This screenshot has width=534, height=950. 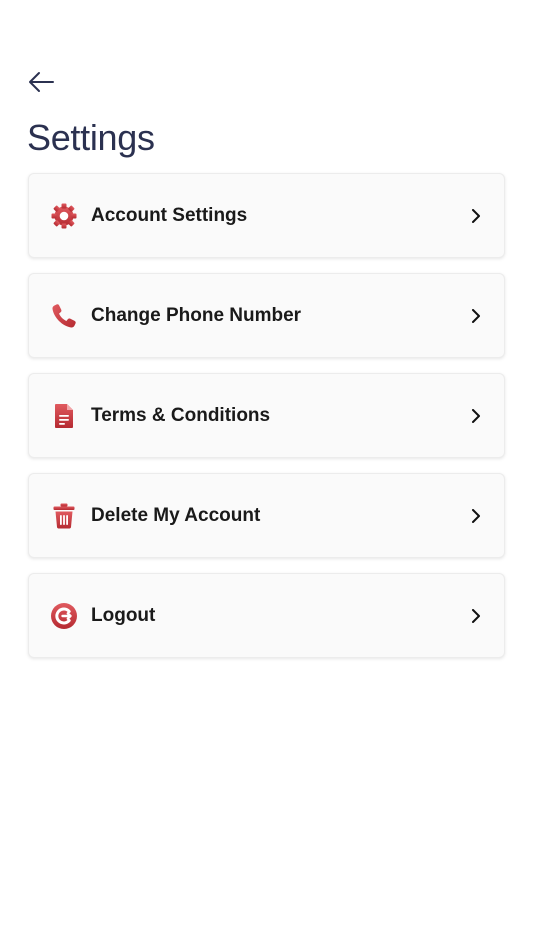 What do you see at coordinates (169, 215) in the screenshot?
I see `menu-item-label: Account Settings` at bounding box center [169, 215].